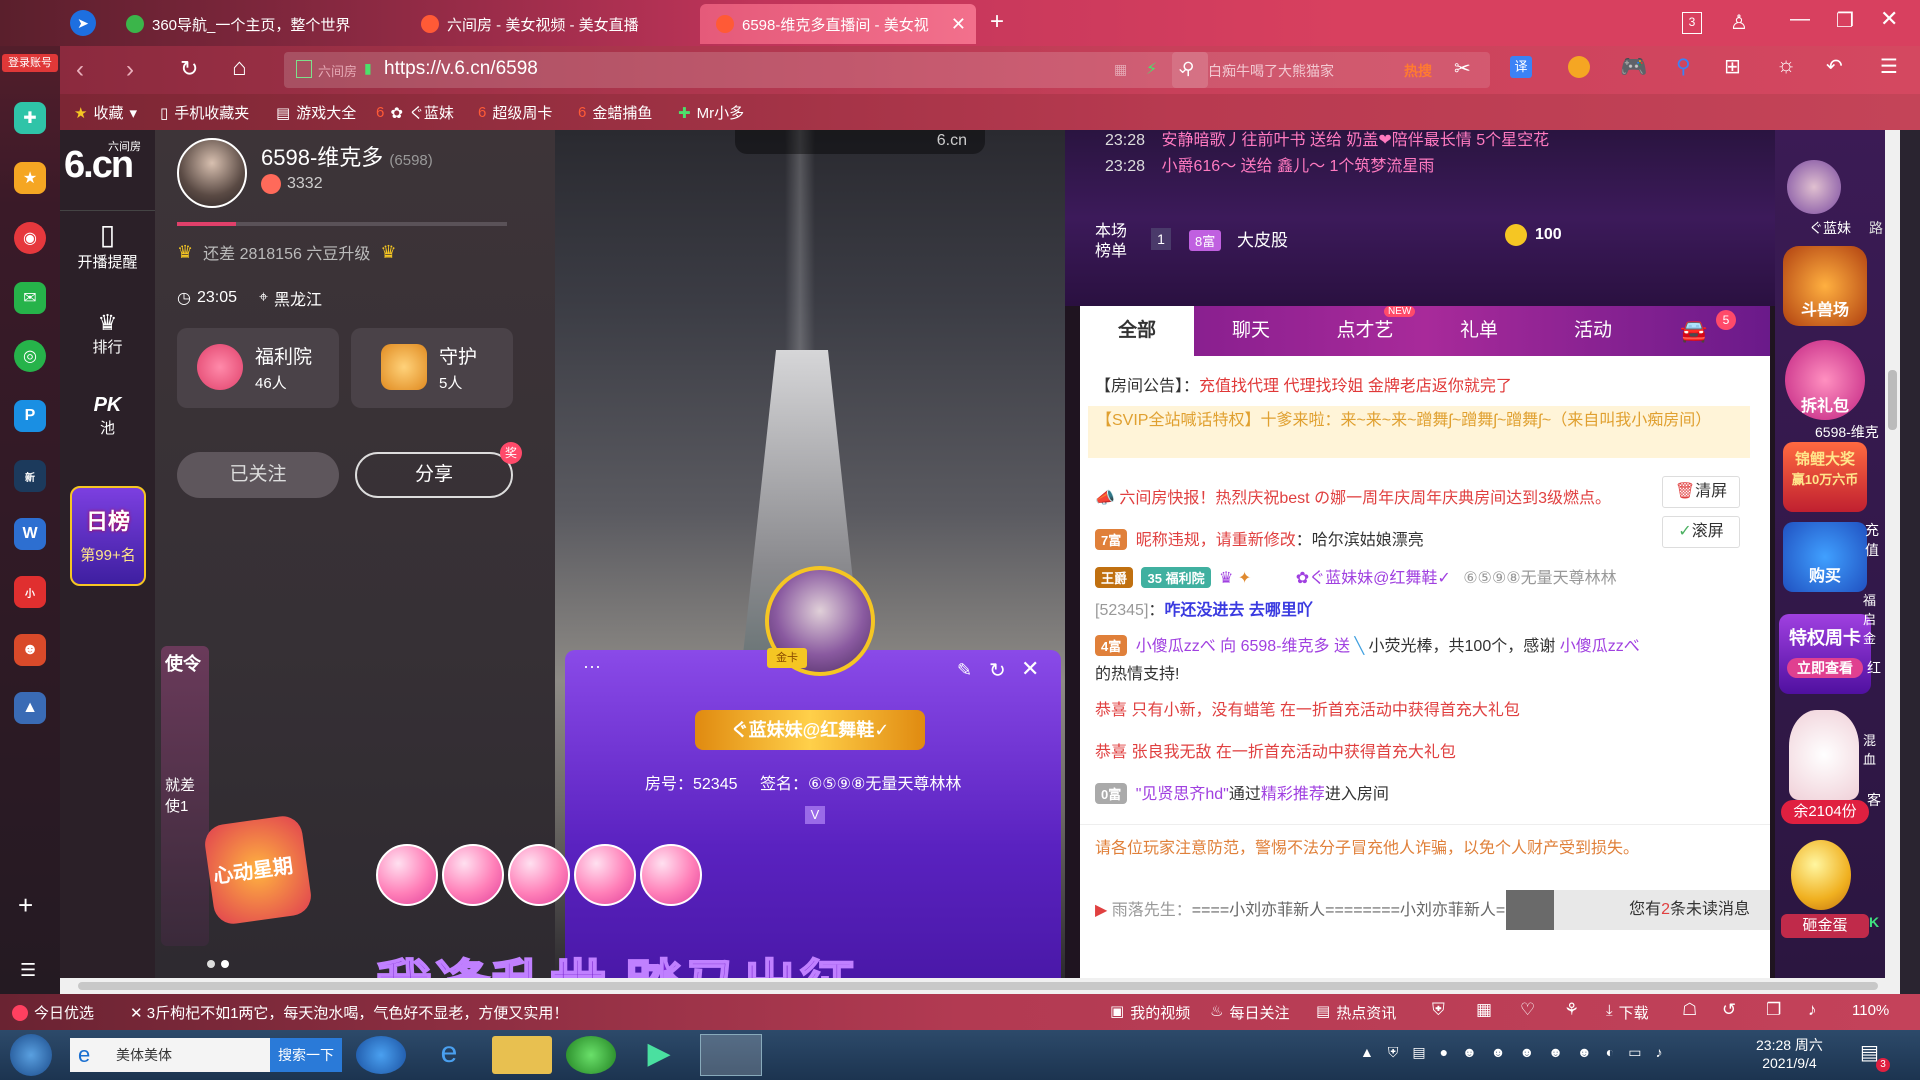 The width and height of the screenshot is (1920, 1080). I want to click on nick-warning-user: ：哈尔滨姑娘漂亮, so click(1360, 540).